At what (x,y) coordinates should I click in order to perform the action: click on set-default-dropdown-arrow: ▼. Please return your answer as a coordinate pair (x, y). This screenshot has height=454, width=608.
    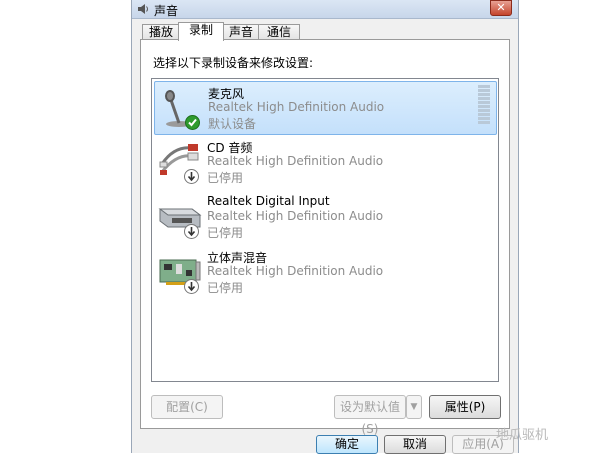
    Looking at the image, I should click on (414, 407).